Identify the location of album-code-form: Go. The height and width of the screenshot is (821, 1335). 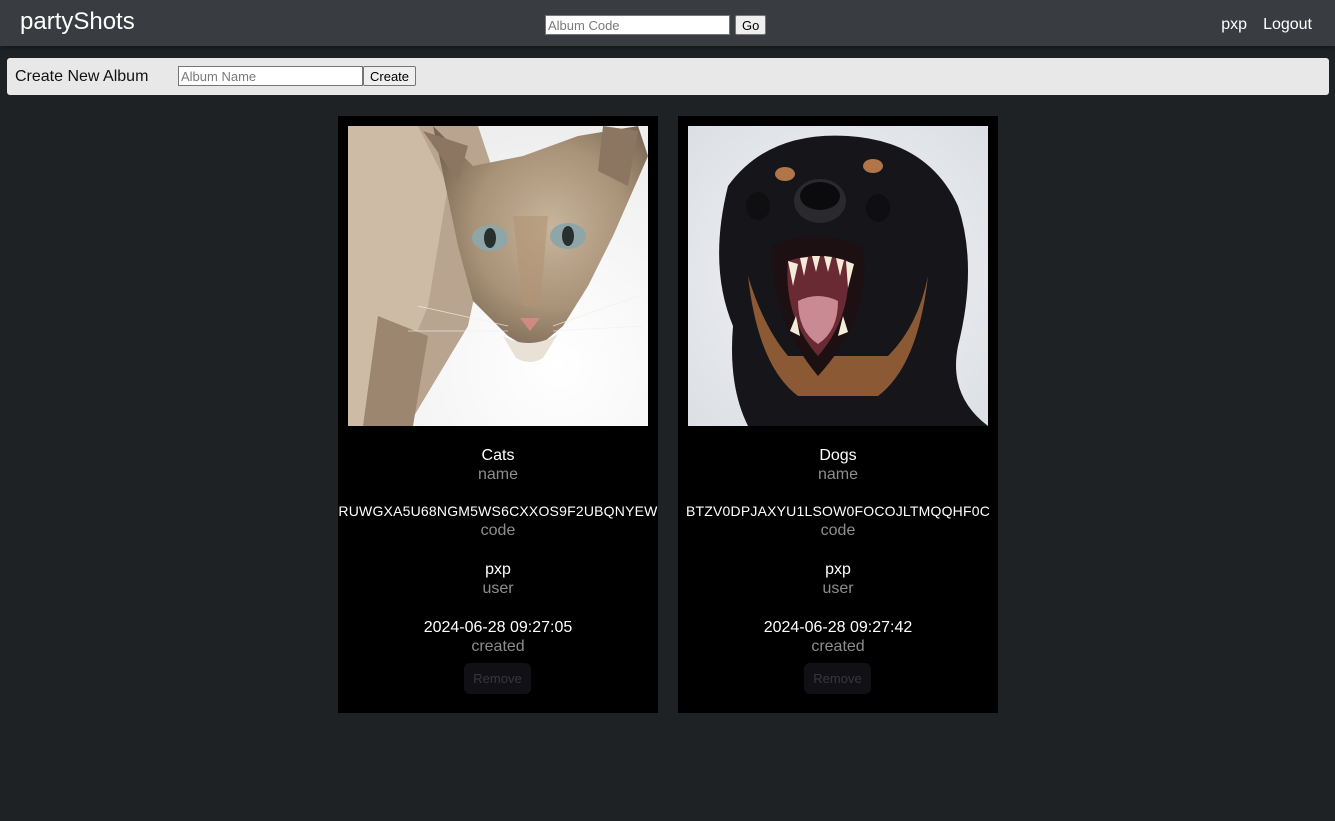
(656, 25).